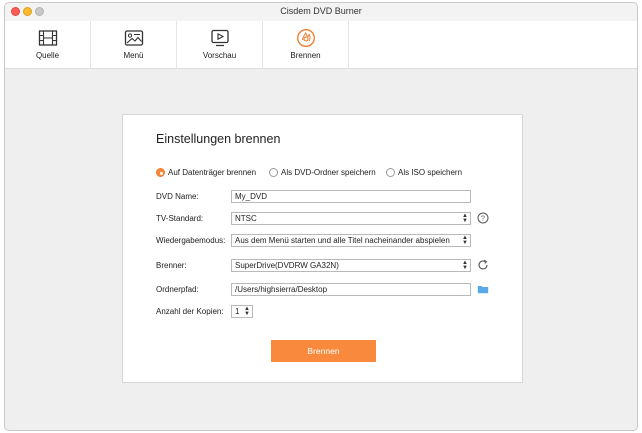 This screenshot has width=642, height=433. I want to click on window-title: Cisdem DVD Burner, so click(321, 11).